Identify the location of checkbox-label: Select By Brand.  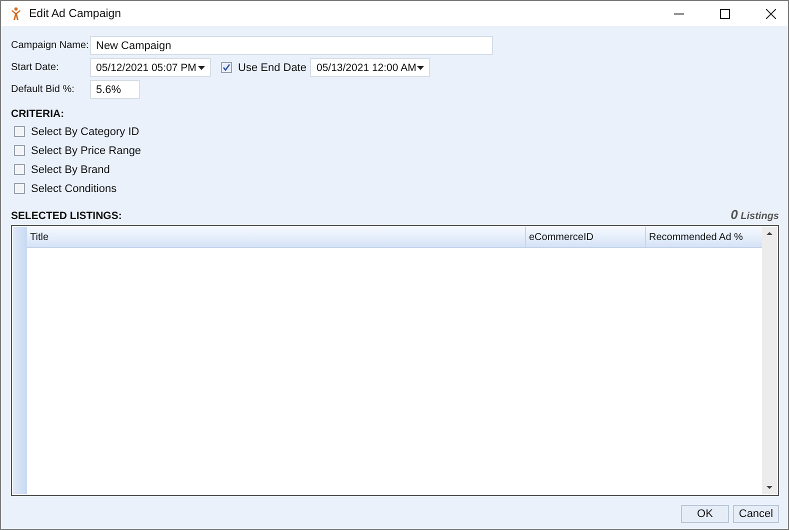
(70, 170).